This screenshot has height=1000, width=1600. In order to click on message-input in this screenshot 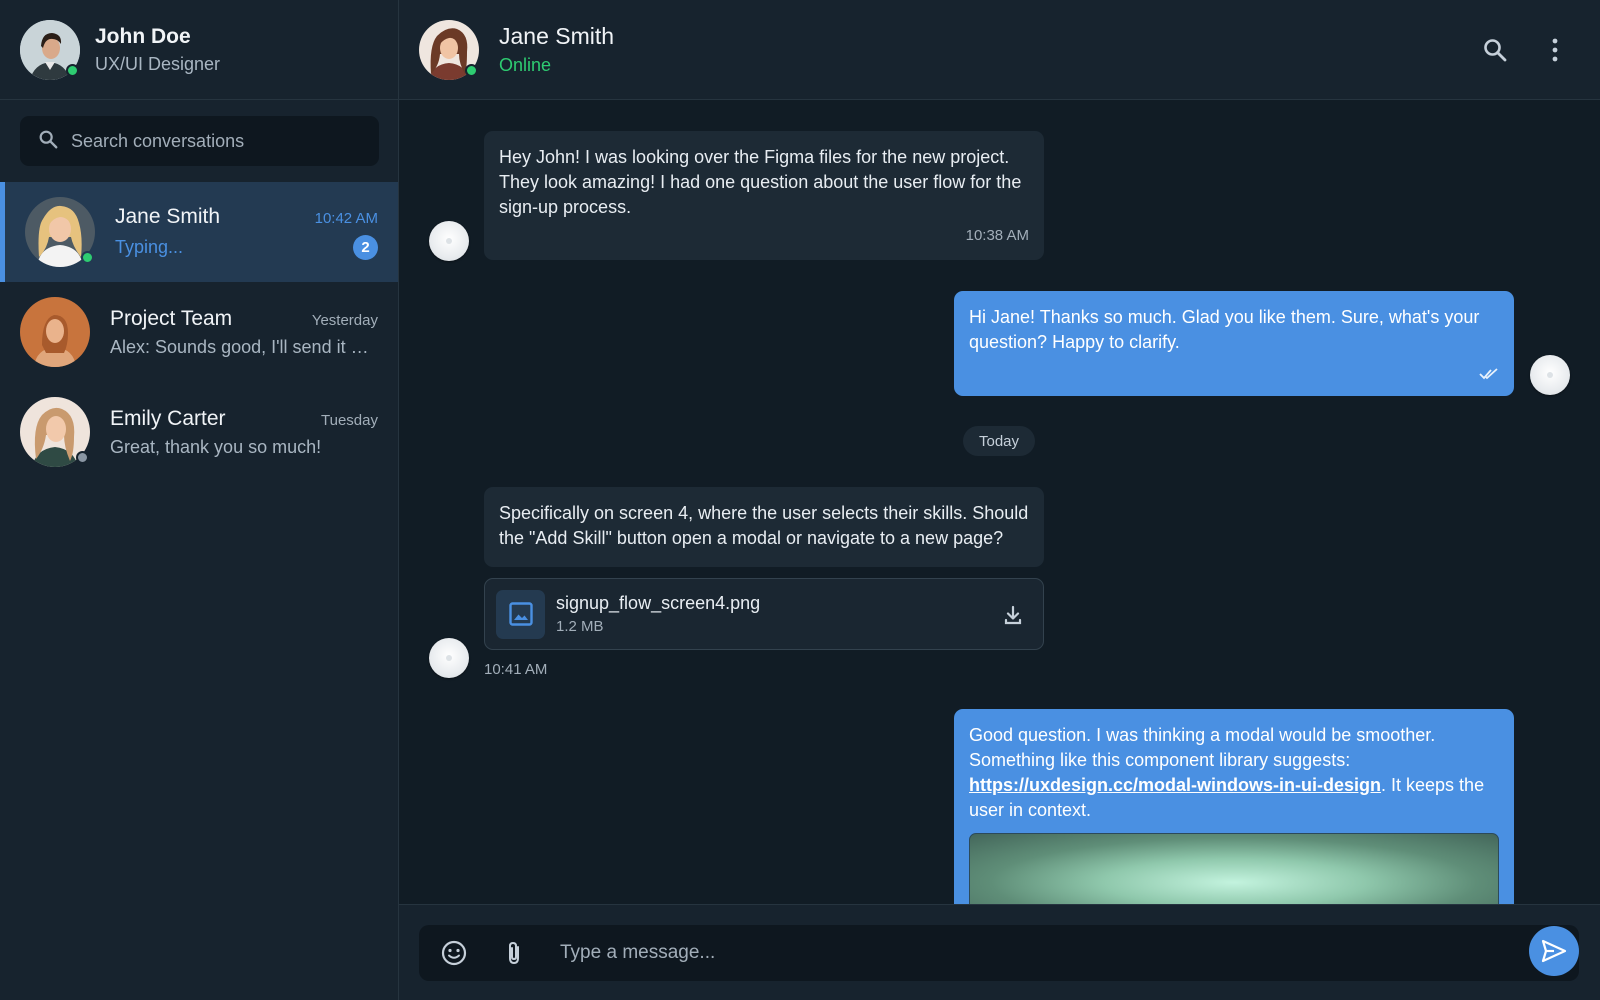, I will do `click(1010, 953)`.